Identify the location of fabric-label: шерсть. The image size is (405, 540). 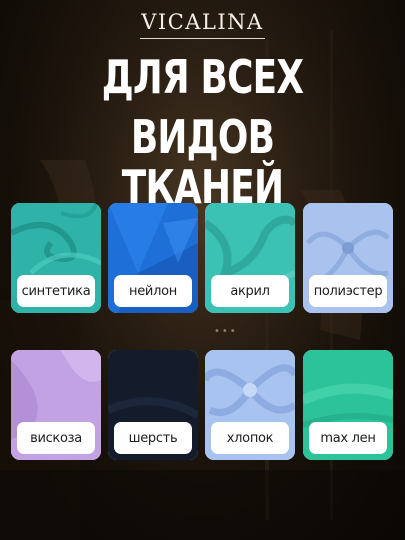
(153, 438).